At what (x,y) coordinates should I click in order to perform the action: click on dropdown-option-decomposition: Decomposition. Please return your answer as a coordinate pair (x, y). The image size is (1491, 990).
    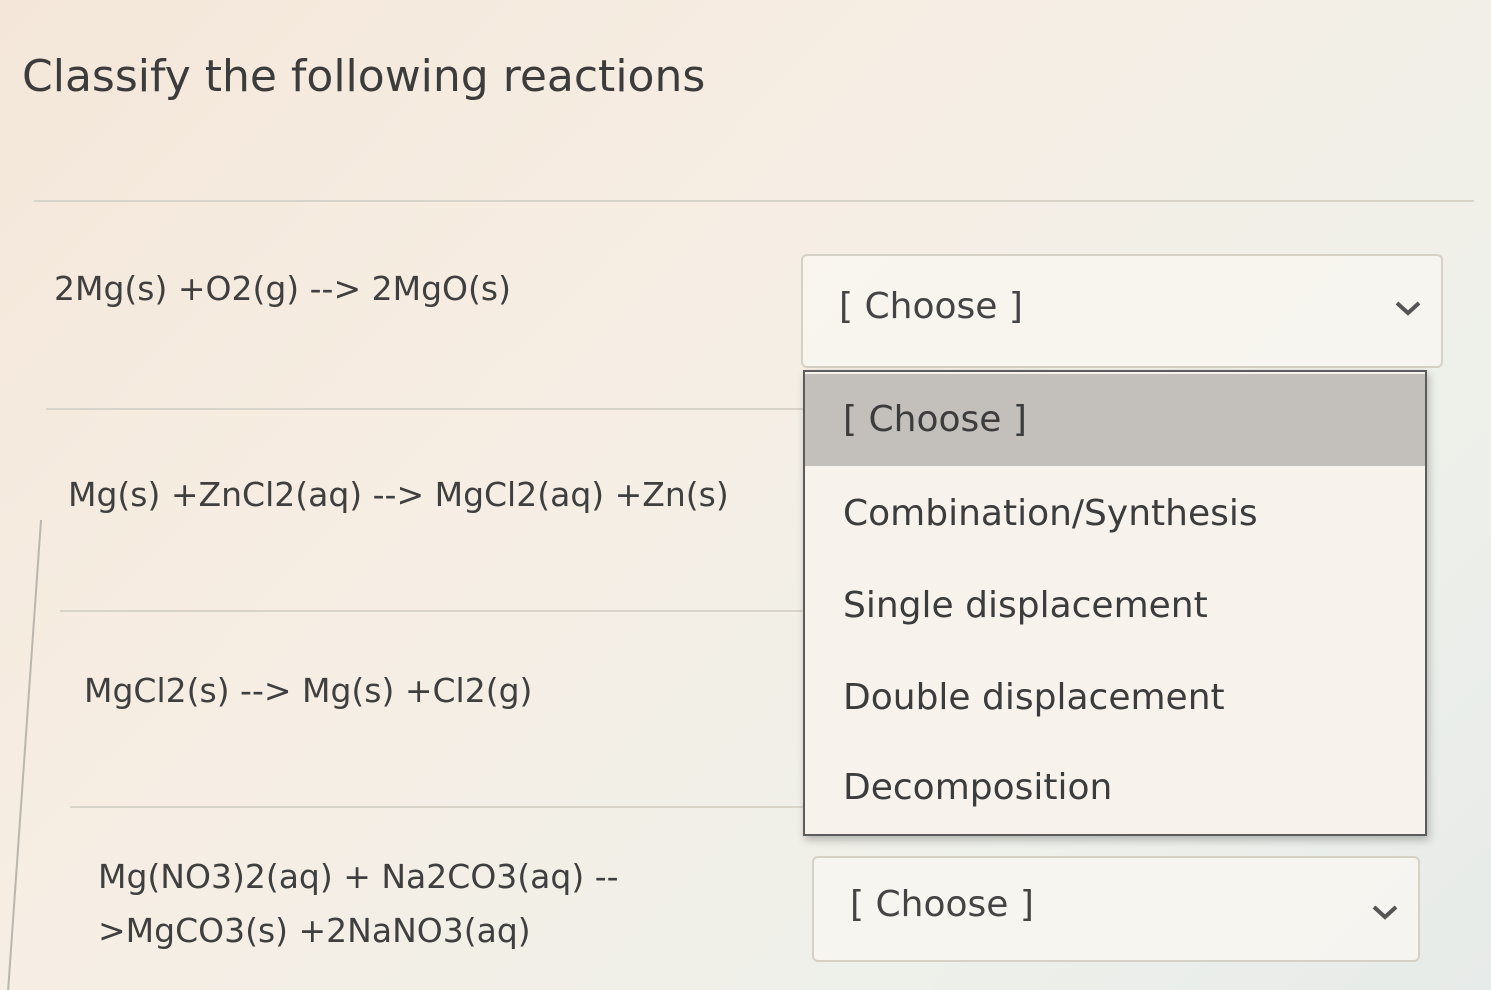
    Looking at the image, I should click on (1115, 788).